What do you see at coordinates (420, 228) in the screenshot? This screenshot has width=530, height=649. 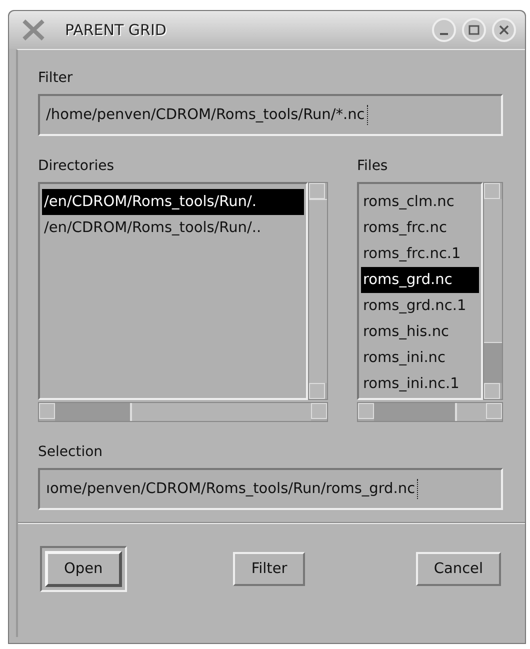 I see `file-item: roms_frc.nc` at bounding box center [420, 228].